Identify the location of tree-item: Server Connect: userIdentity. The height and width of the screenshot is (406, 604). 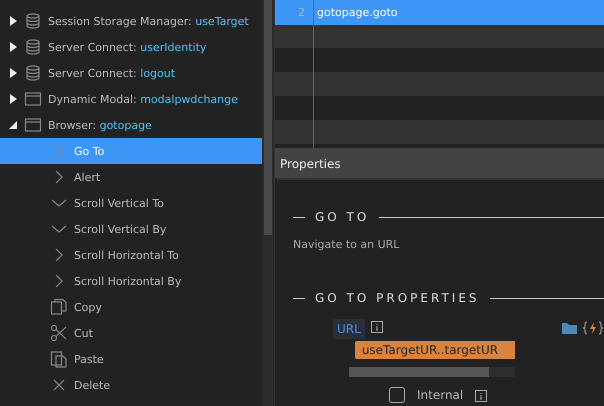
(131, 47).